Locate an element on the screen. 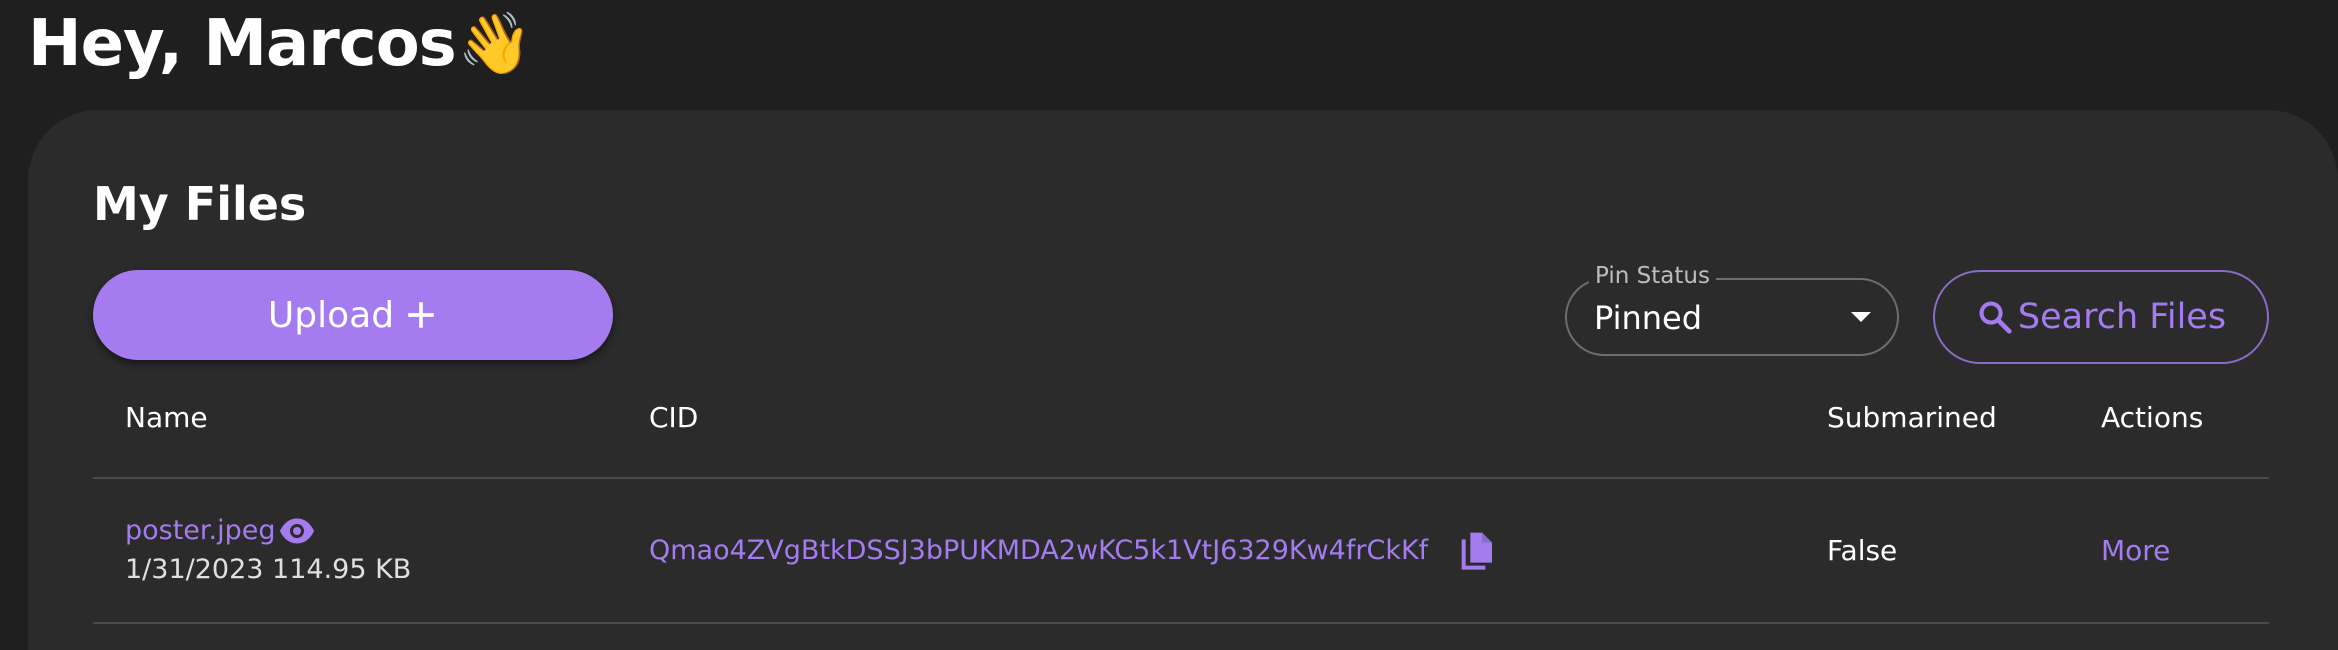  row-divider is located at coordinates (1181, 623).